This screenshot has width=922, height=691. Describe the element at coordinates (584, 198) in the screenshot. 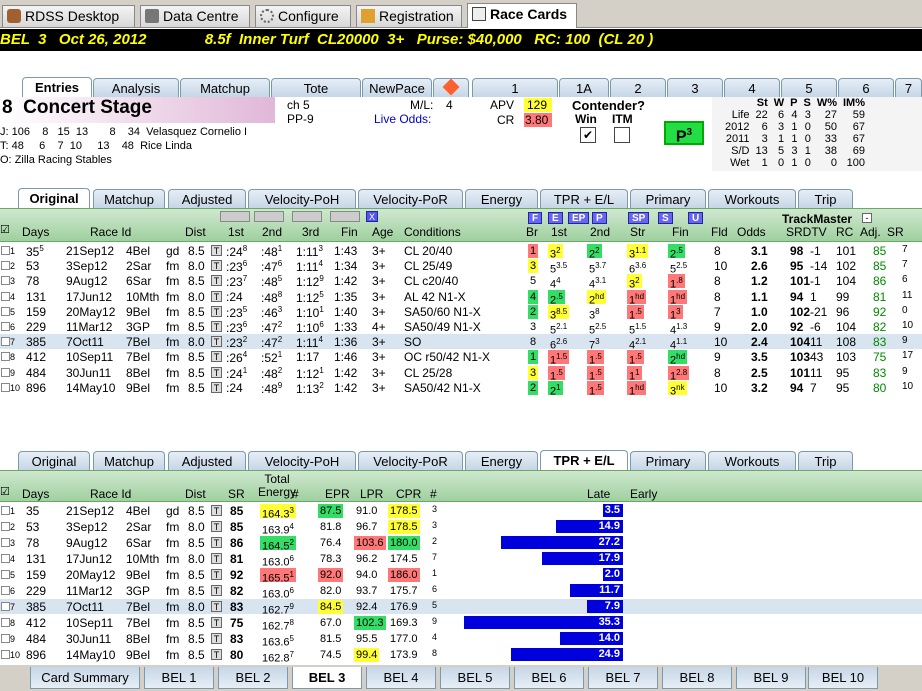

I see `pp-tab-tpr-e-l: TPR + E/L` at that location.